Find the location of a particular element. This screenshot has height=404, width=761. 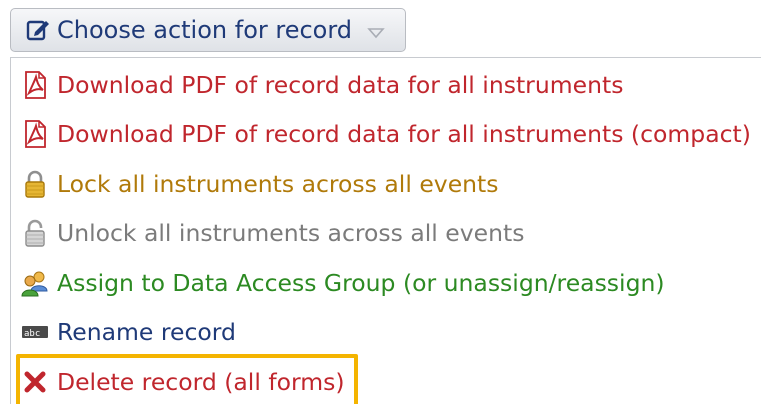

menu-item-label: Unlock all instruments across all events is located at coordinates (291, 233).